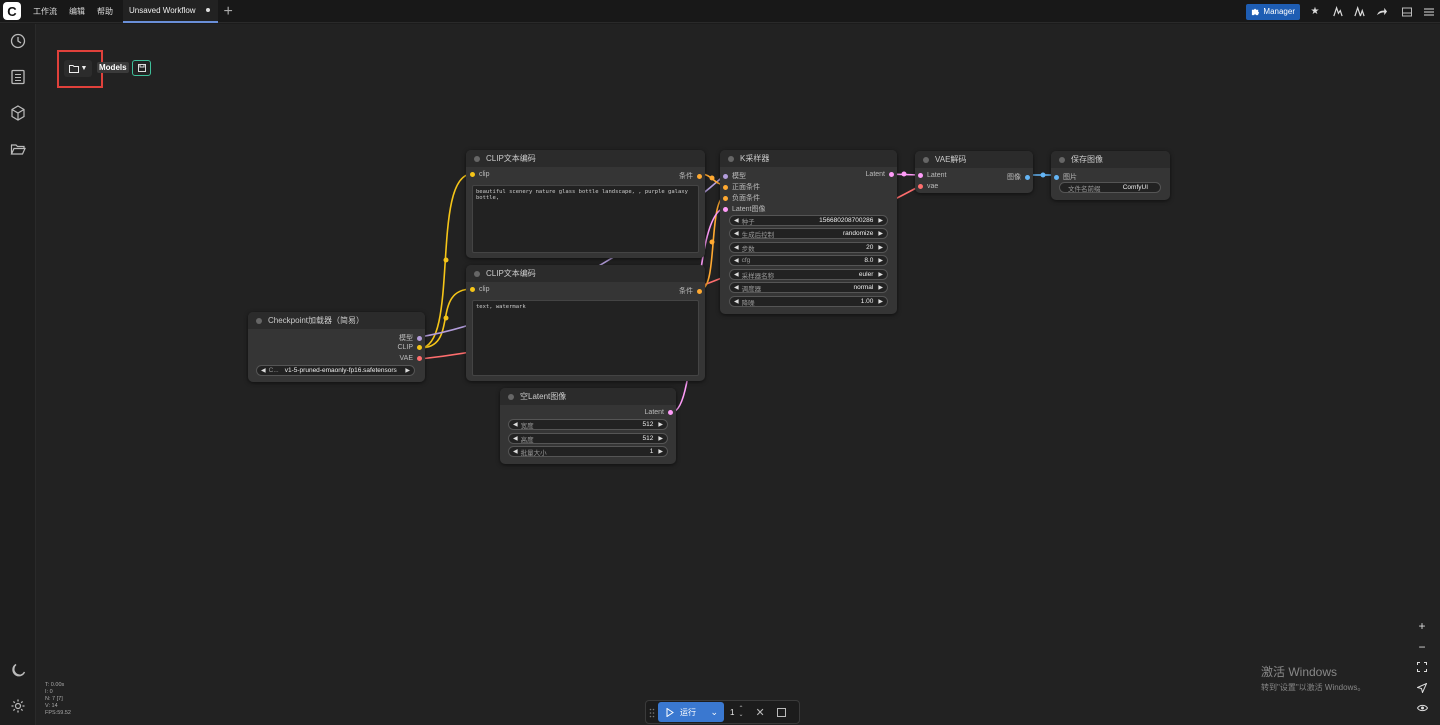 The image size is (1440, 725). Describe the element at coordinates (808, 247) in the screenshot. I see `steps-widget: ◀ 步数 20 ▶` at that location.